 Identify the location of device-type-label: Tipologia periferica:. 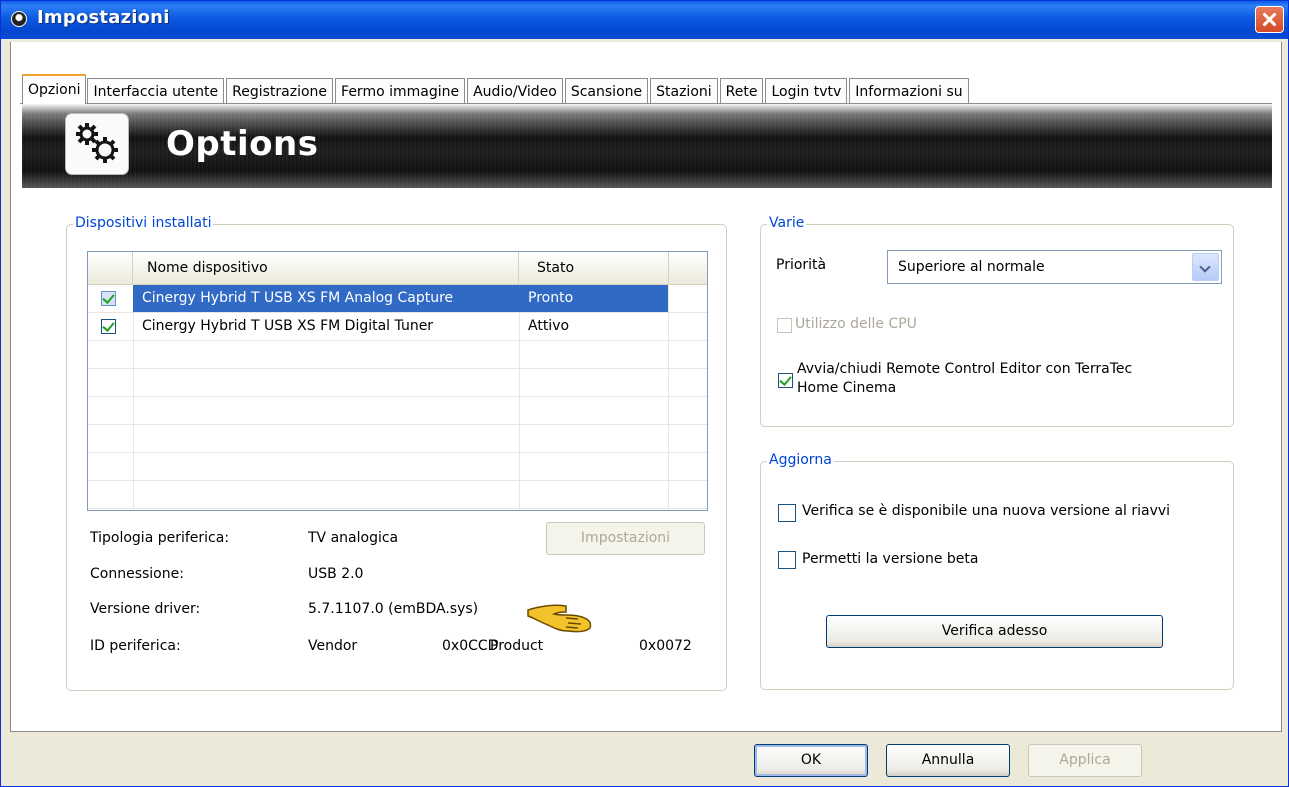
(160, 538).